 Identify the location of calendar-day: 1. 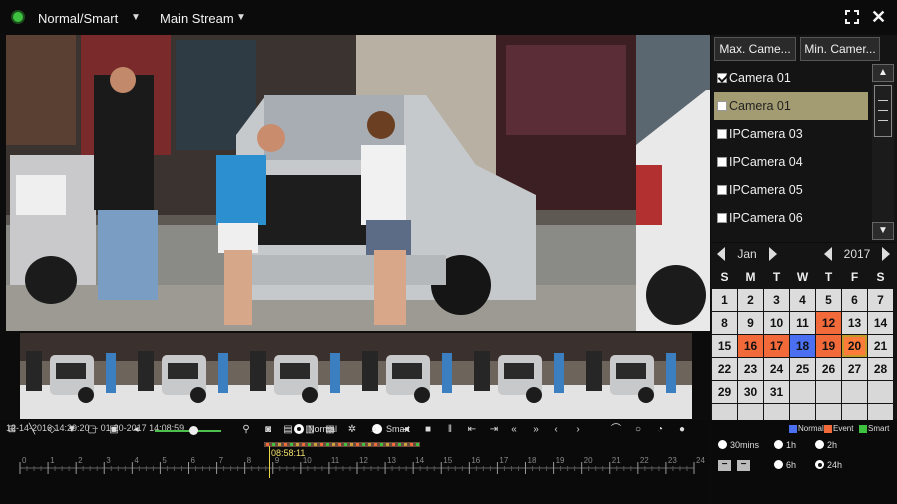
(724, 300).